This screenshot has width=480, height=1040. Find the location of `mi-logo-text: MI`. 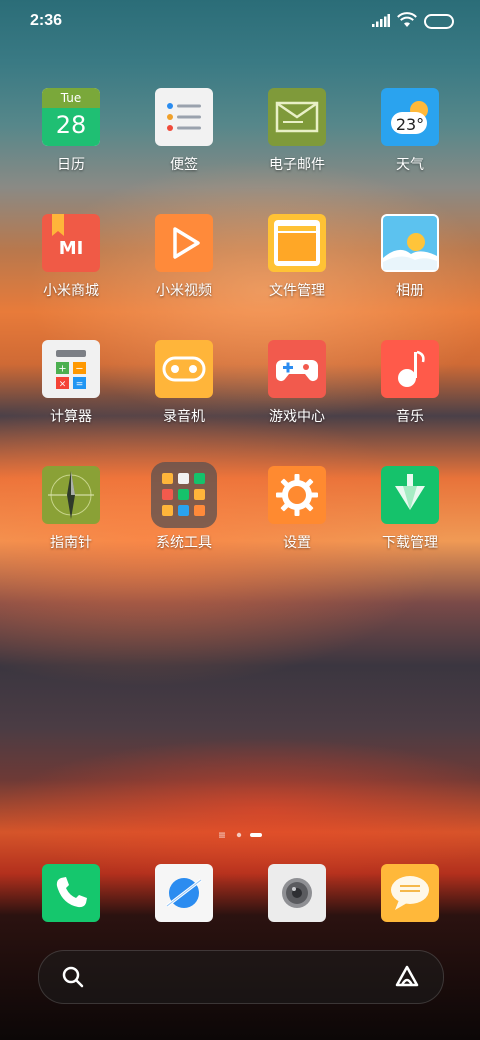

mi-logo-text: MI is located at coordinates (71, 248).